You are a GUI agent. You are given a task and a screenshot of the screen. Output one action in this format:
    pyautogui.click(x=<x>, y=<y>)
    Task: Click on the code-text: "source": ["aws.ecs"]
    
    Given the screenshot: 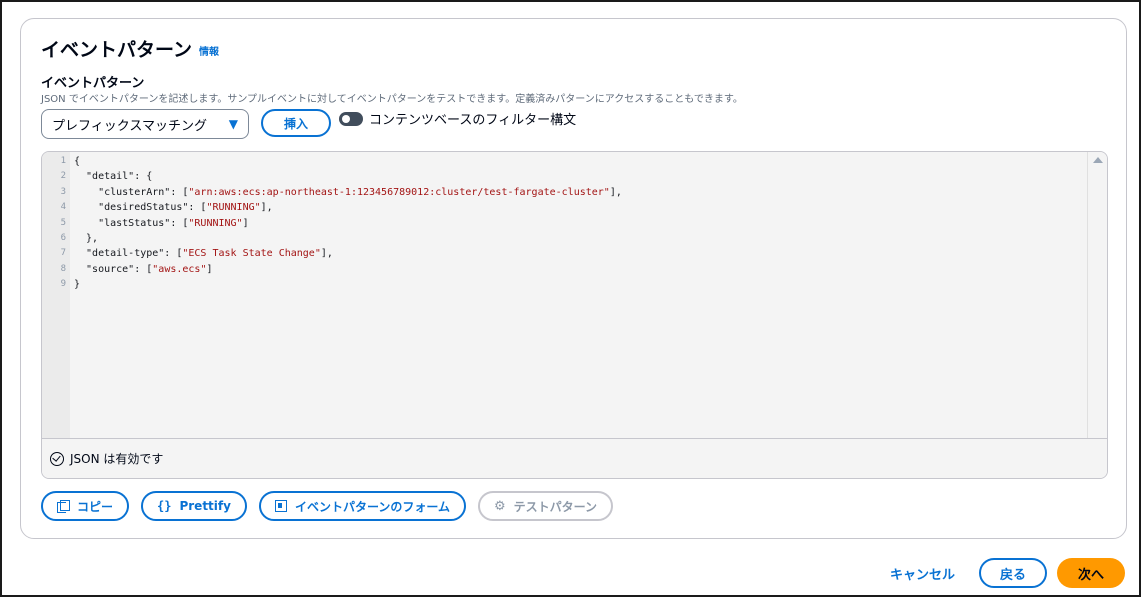 What is the action you would take?
    pyautogui.click(x=141, y=269)
    